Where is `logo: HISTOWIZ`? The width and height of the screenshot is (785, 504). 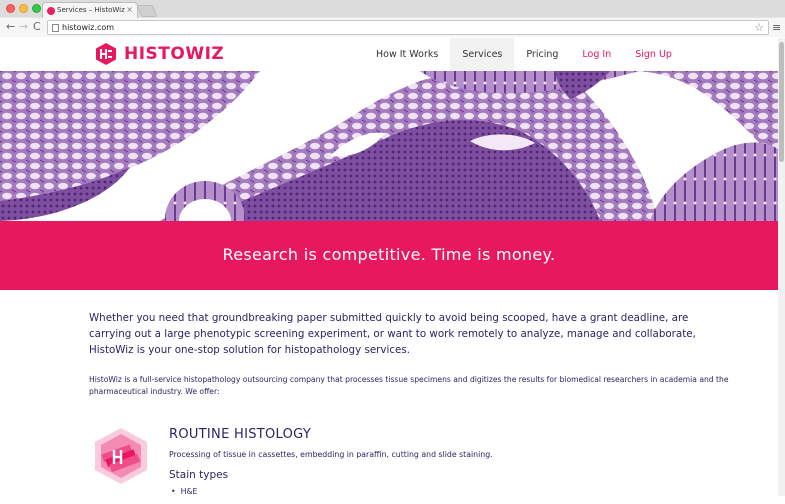
logo: HISTOWIZ is located at coordinates (159, 54).